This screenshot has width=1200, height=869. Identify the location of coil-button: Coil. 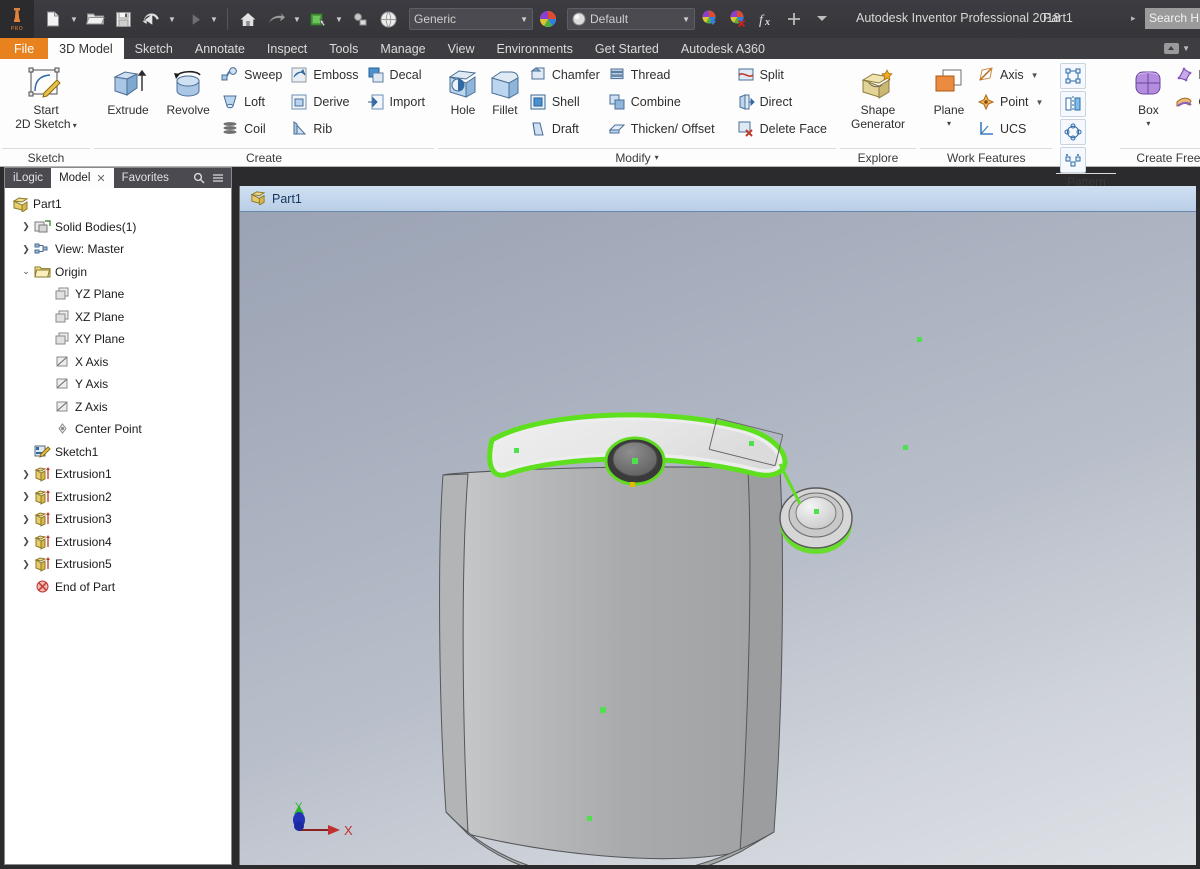
(252, 129).